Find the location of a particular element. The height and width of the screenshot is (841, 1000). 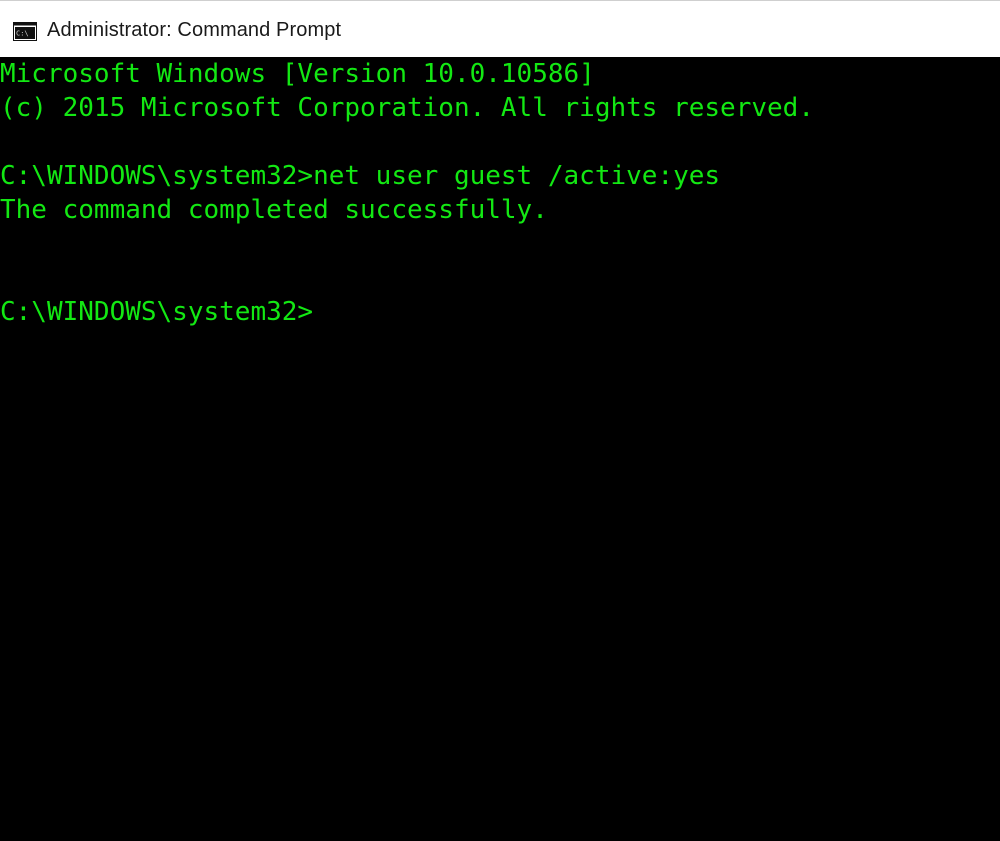

cmd-icon: C:\ is located at coordinates (25, 31).